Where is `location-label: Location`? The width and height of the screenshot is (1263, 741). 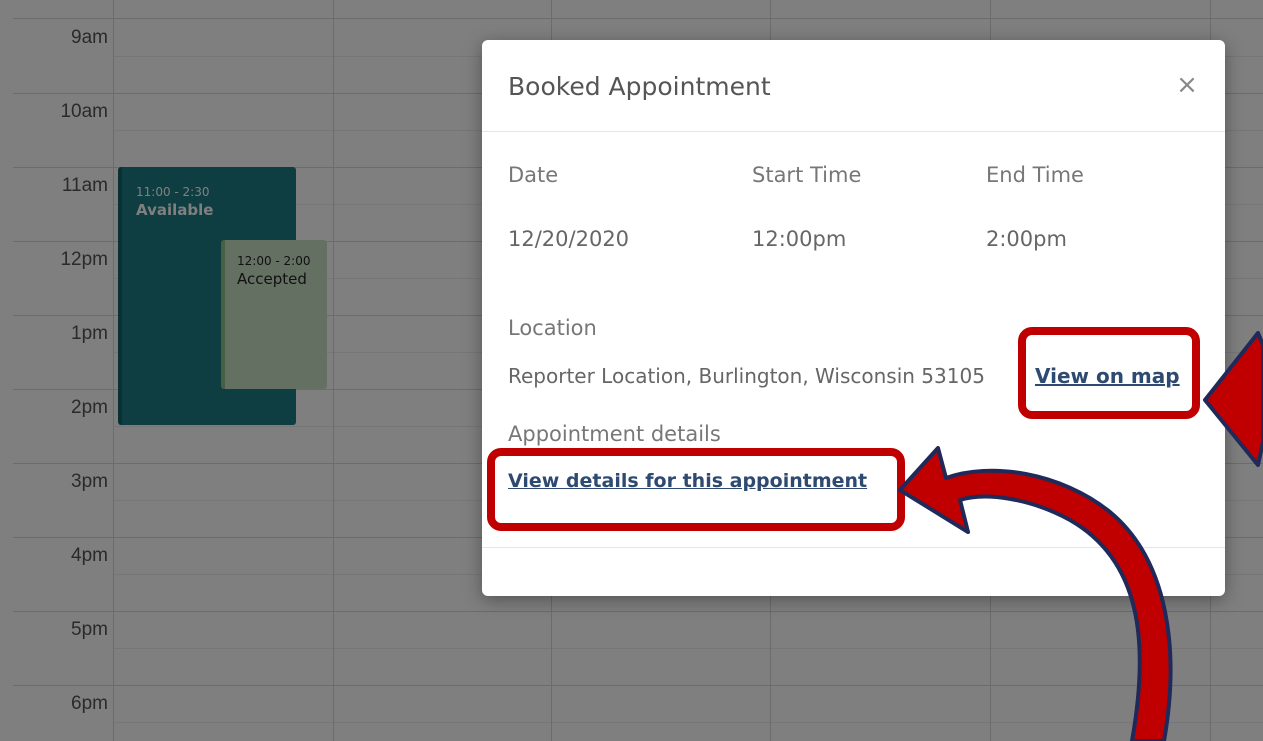 location-label: Location is located at coordinates (552, 328).